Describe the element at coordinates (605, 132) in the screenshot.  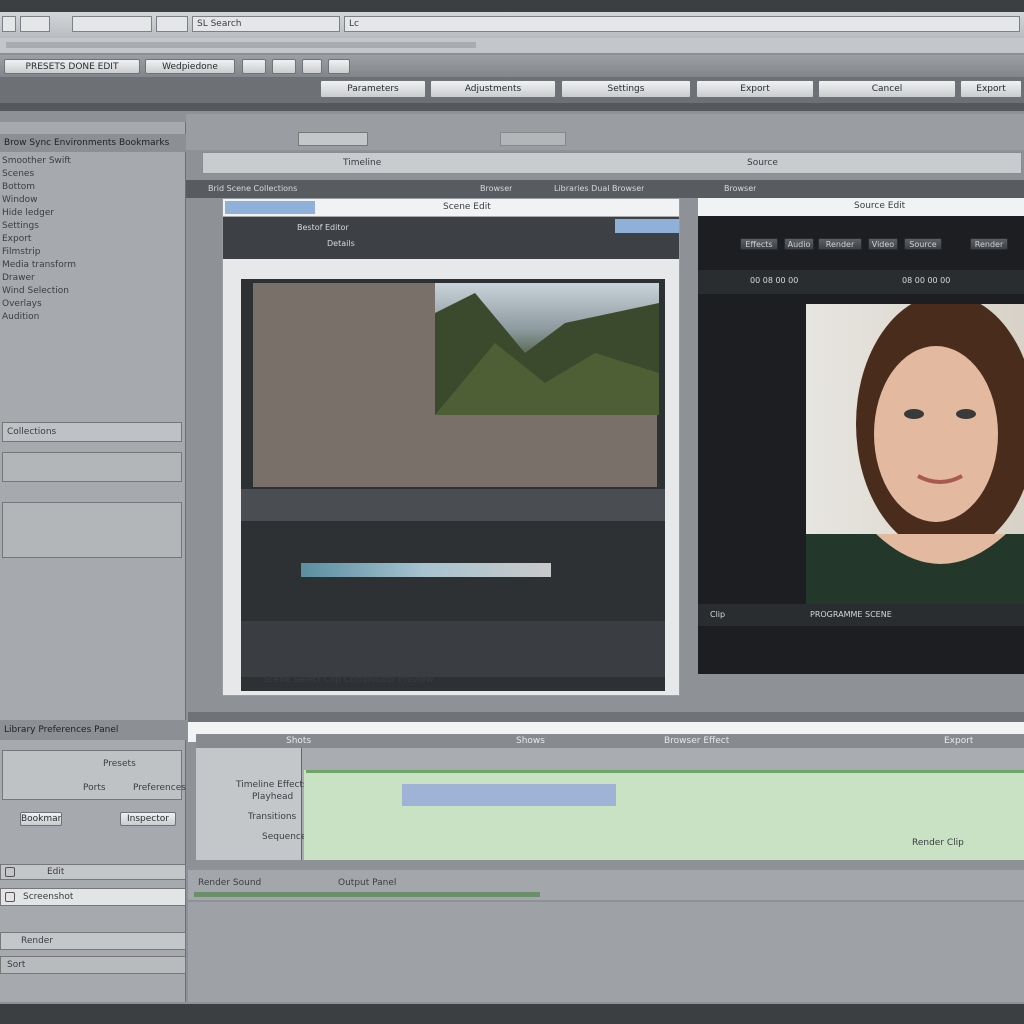
I see `viewer-tab-strip` at that location.